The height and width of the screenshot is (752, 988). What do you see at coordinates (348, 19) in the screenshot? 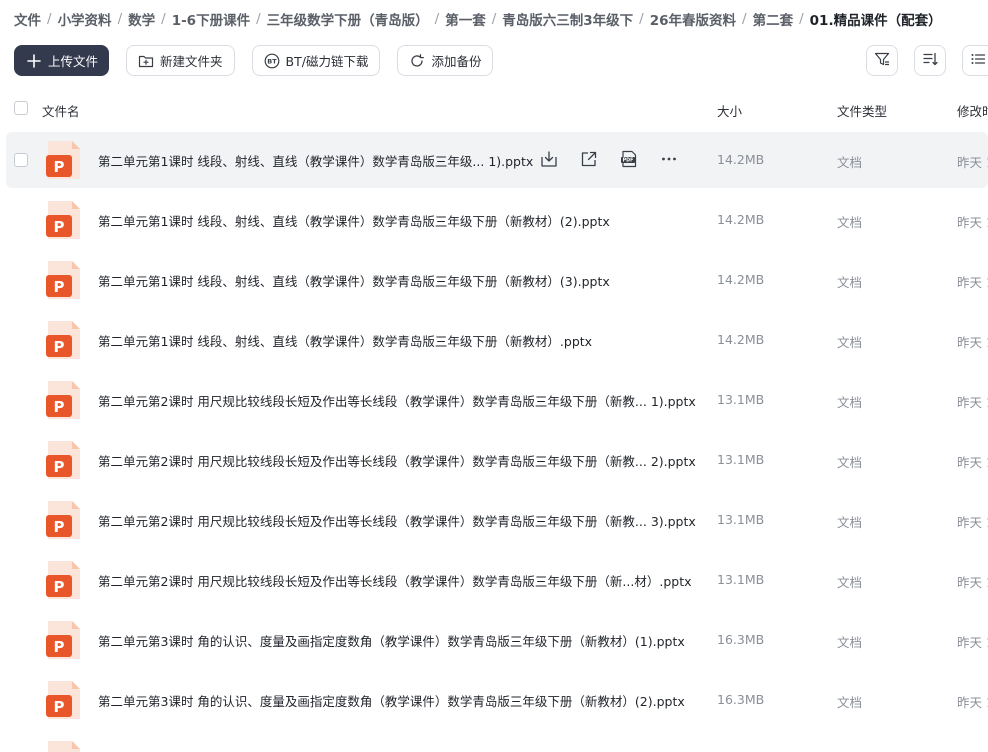
I see `breadcrumb-item-grade3-math: 三年级数学下册（青岛版）` at bounding box center [348, 19].